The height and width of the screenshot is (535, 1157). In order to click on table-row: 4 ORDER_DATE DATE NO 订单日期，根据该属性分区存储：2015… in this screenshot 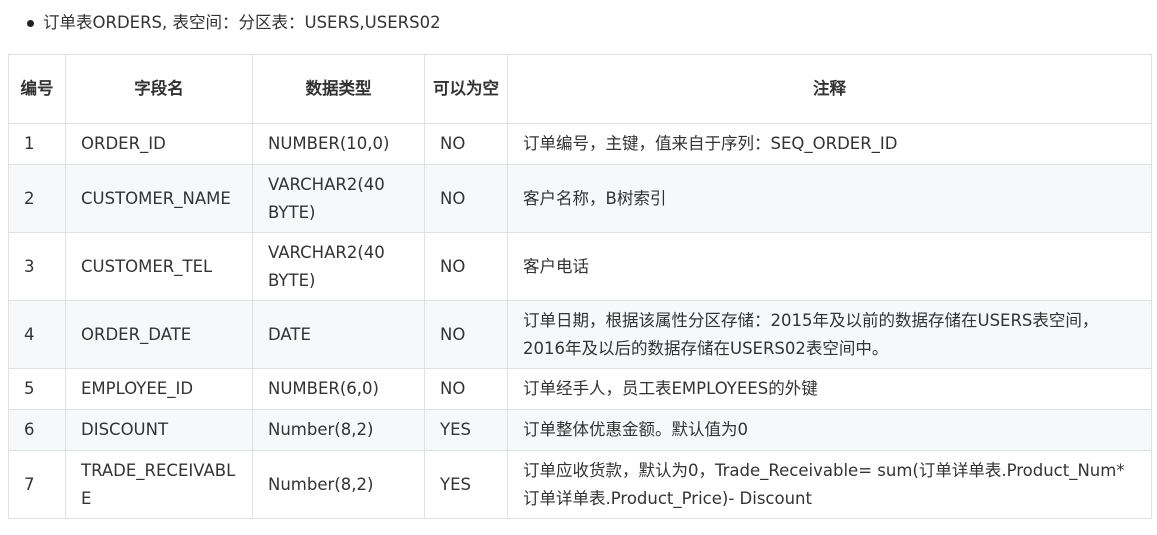, I will do `click(580, 334)`.